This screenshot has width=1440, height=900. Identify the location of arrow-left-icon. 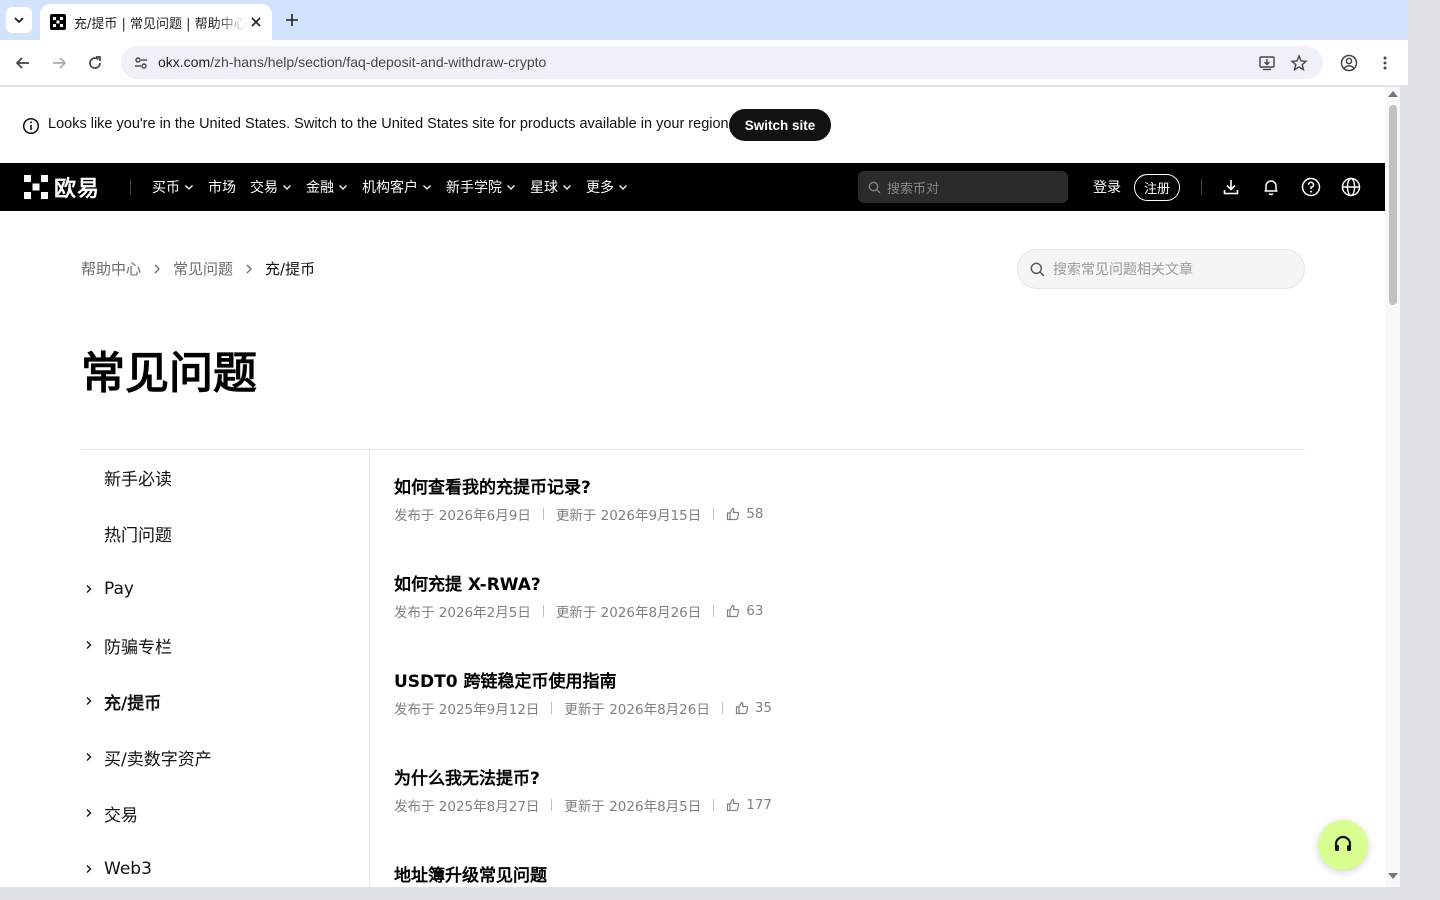
(22, 63).